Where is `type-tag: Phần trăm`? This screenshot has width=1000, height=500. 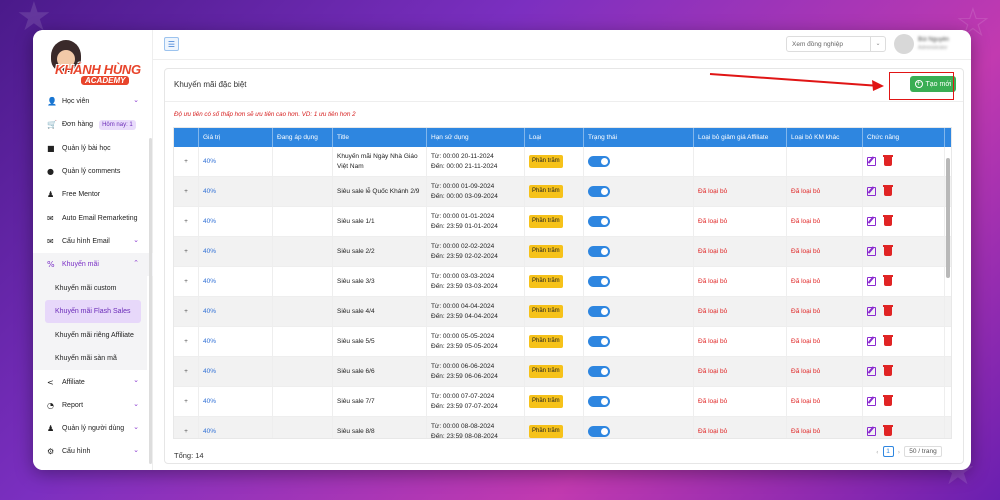 type-tag: Phần trăm is located at coordinates (546, 431).